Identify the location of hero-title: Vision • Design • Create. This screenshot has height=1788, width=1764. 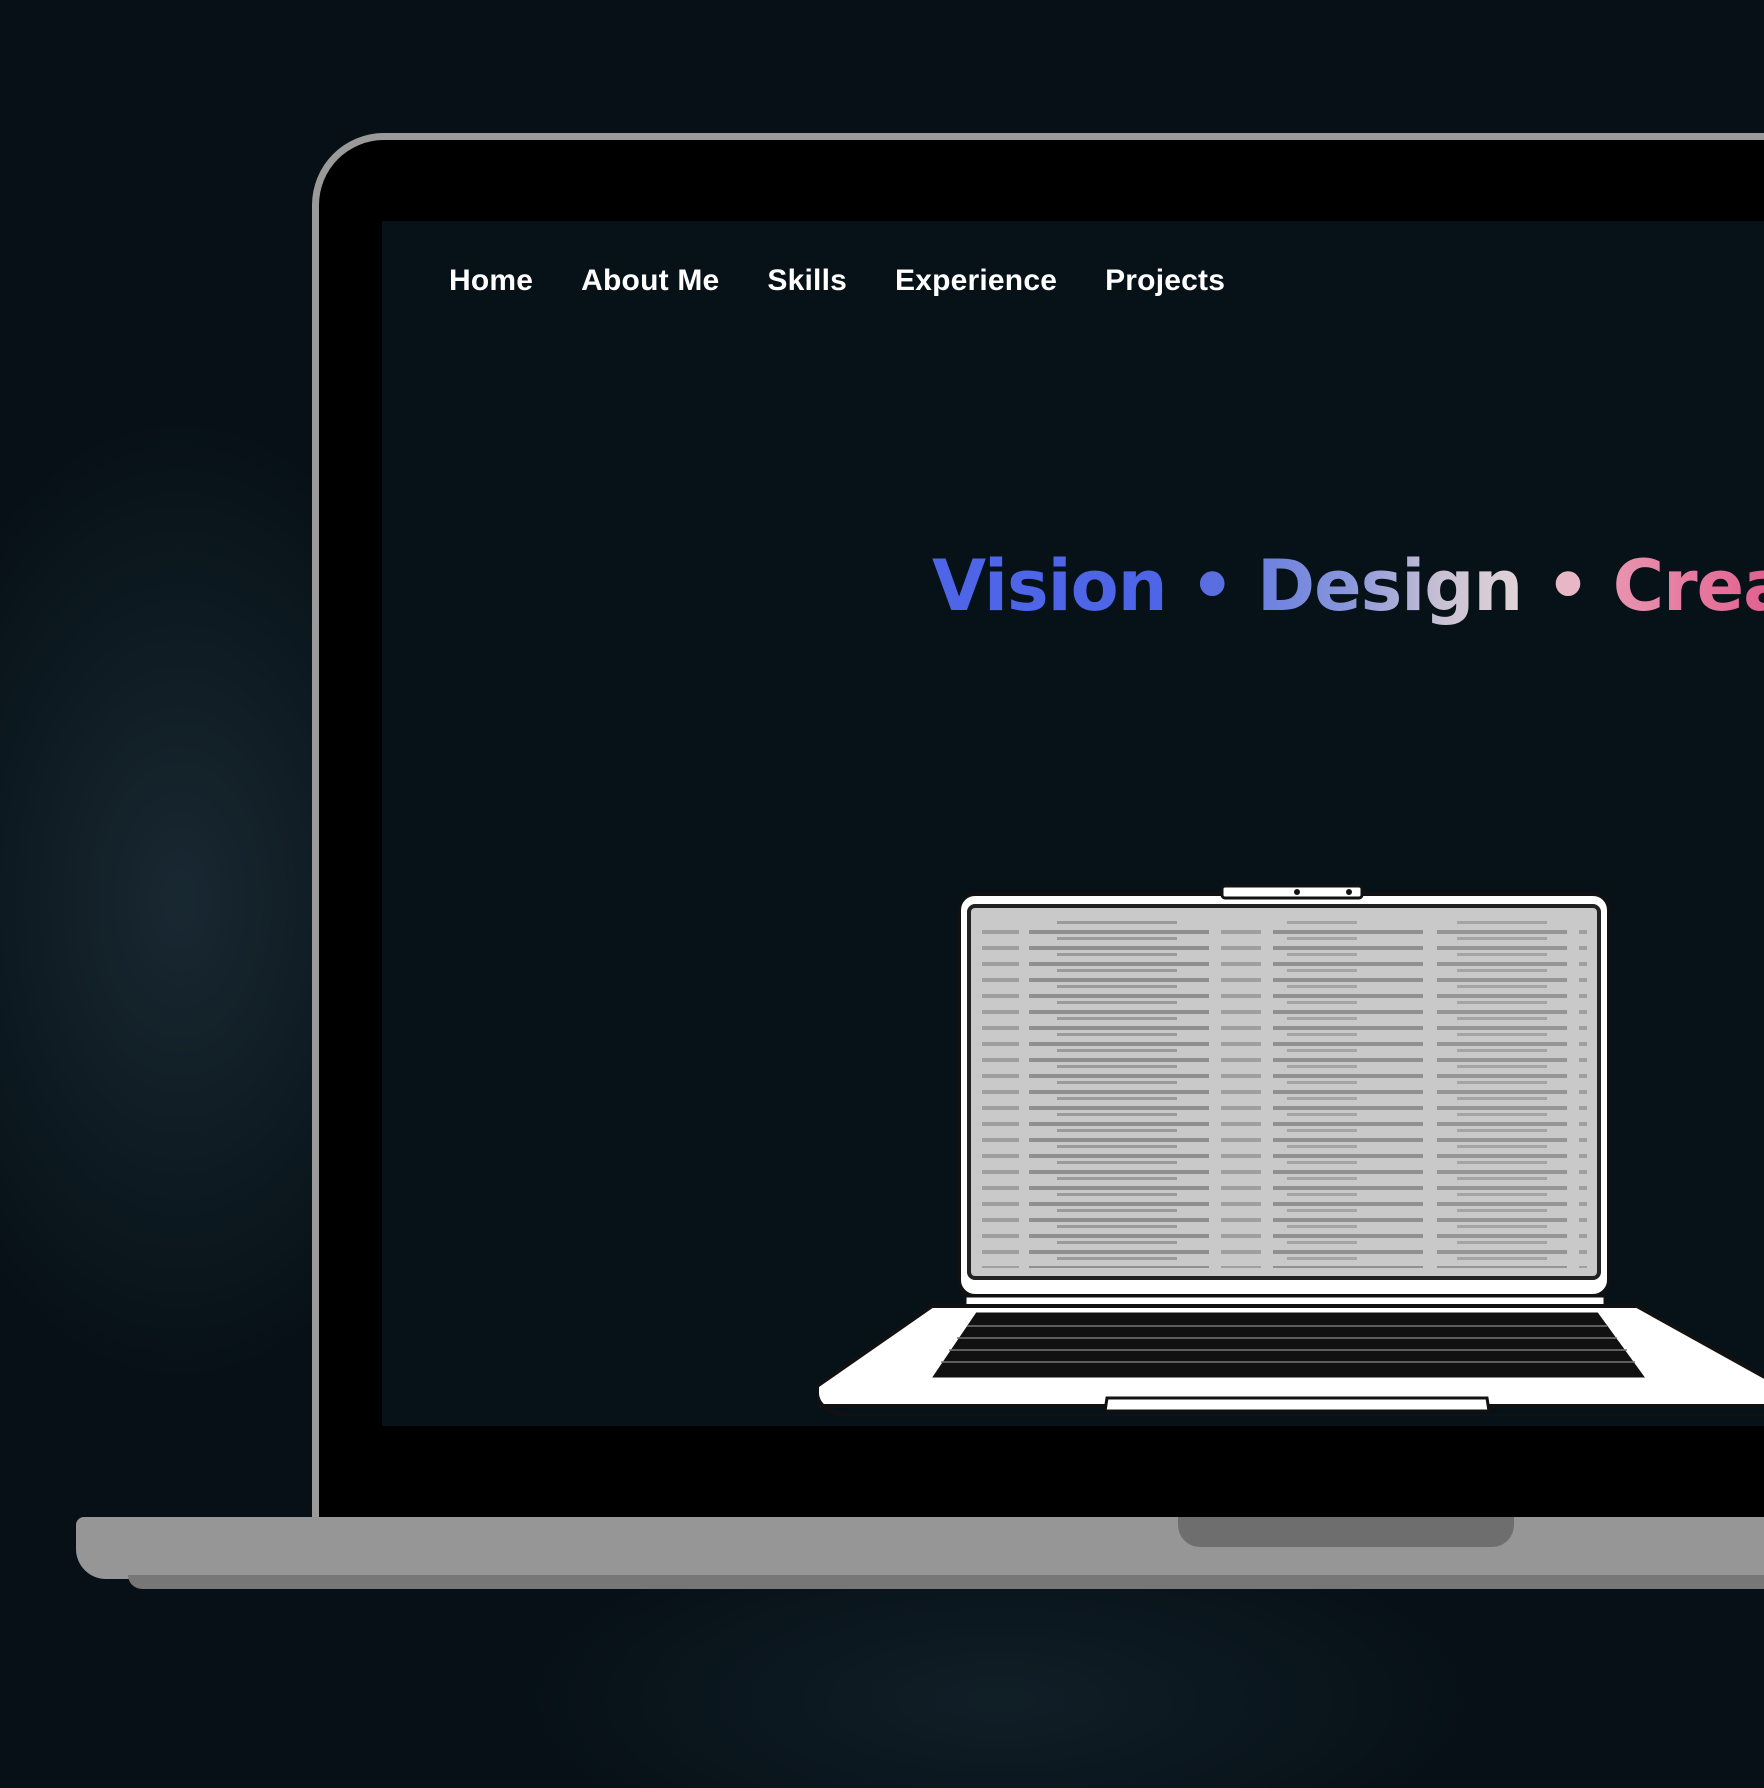
(1348, 586).